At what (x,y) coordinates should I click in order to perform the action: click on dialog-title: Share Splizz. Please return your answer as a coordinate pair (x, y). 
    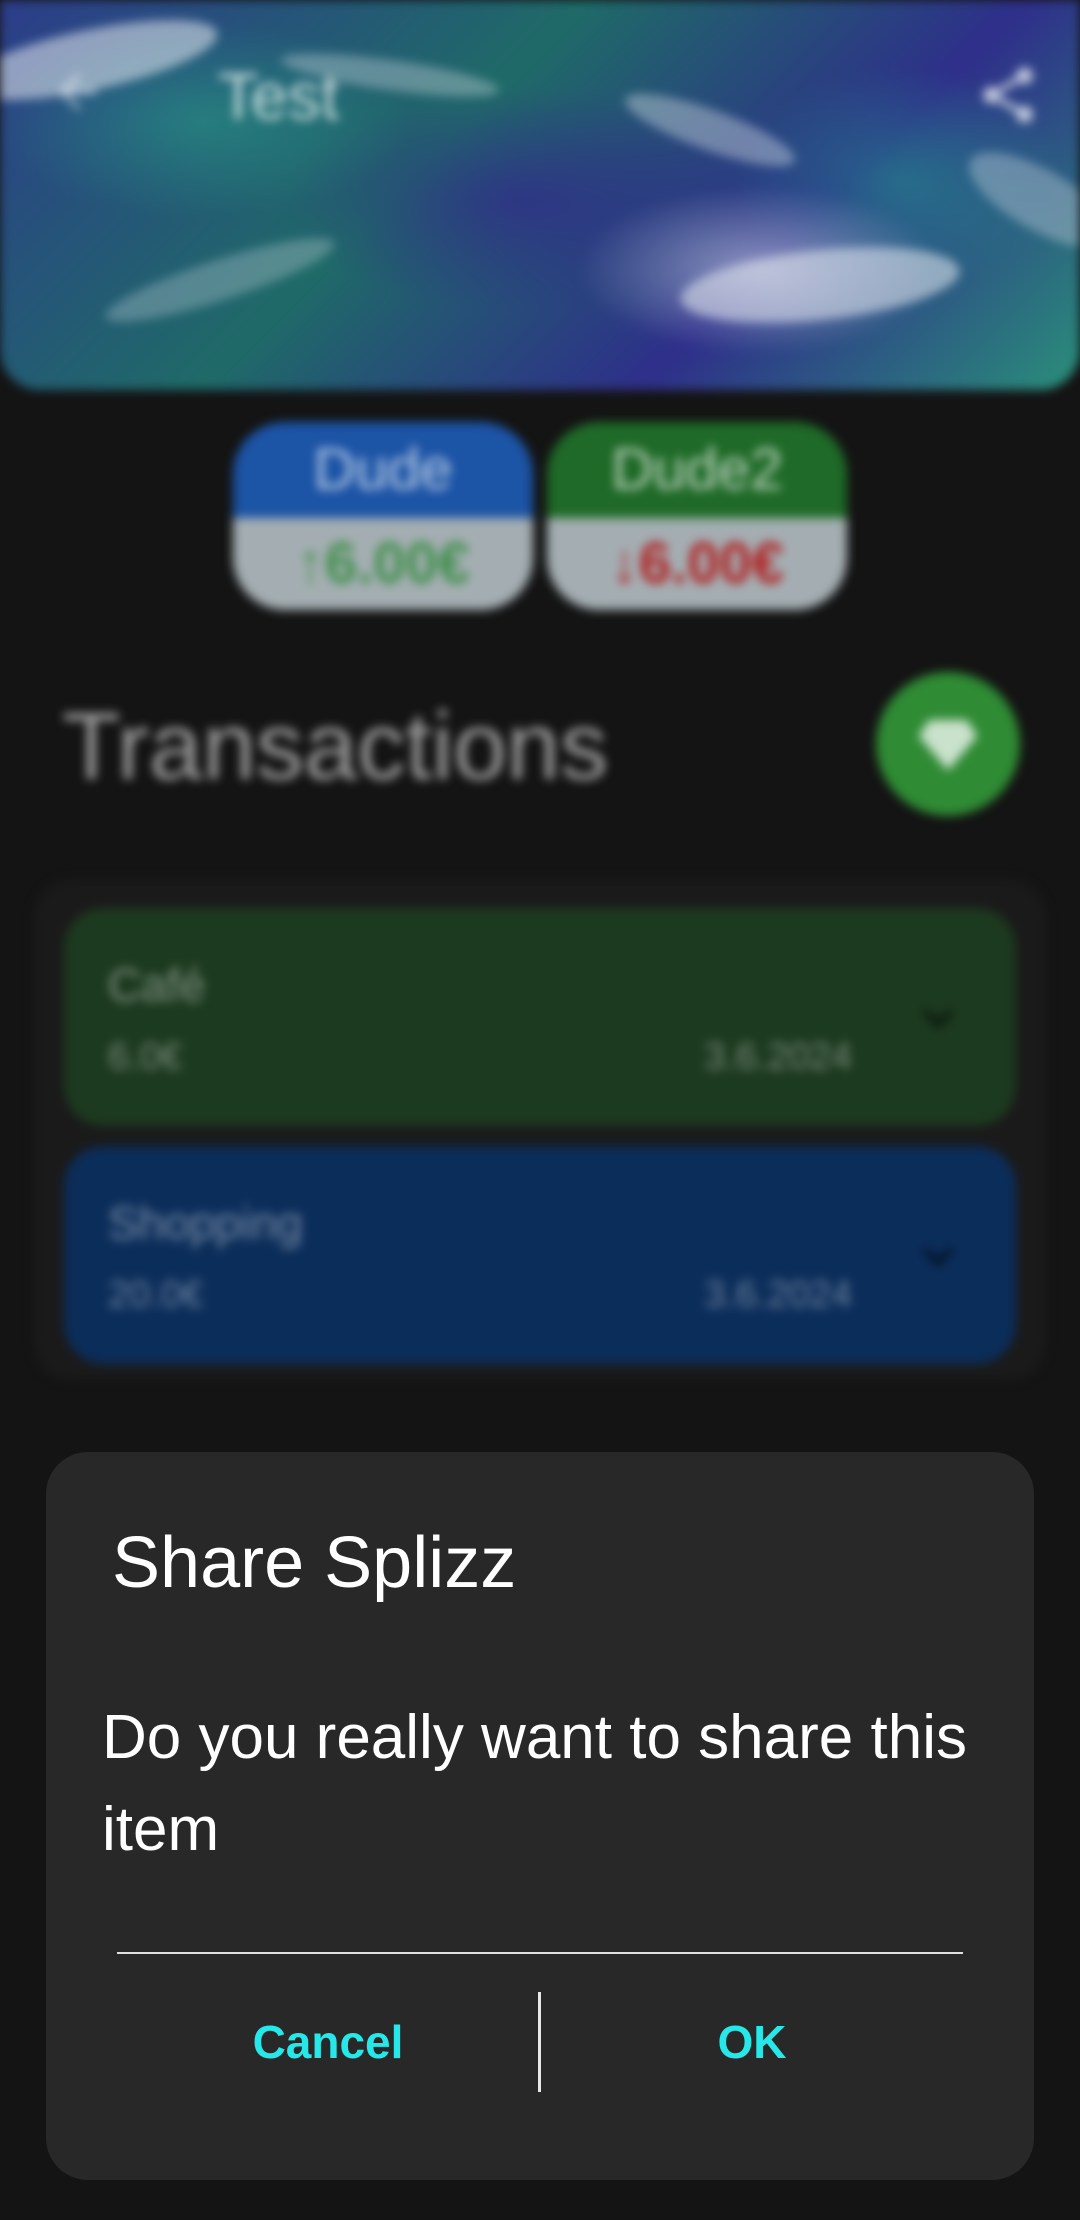
    Looking at the image, I should click on (314, 1563).